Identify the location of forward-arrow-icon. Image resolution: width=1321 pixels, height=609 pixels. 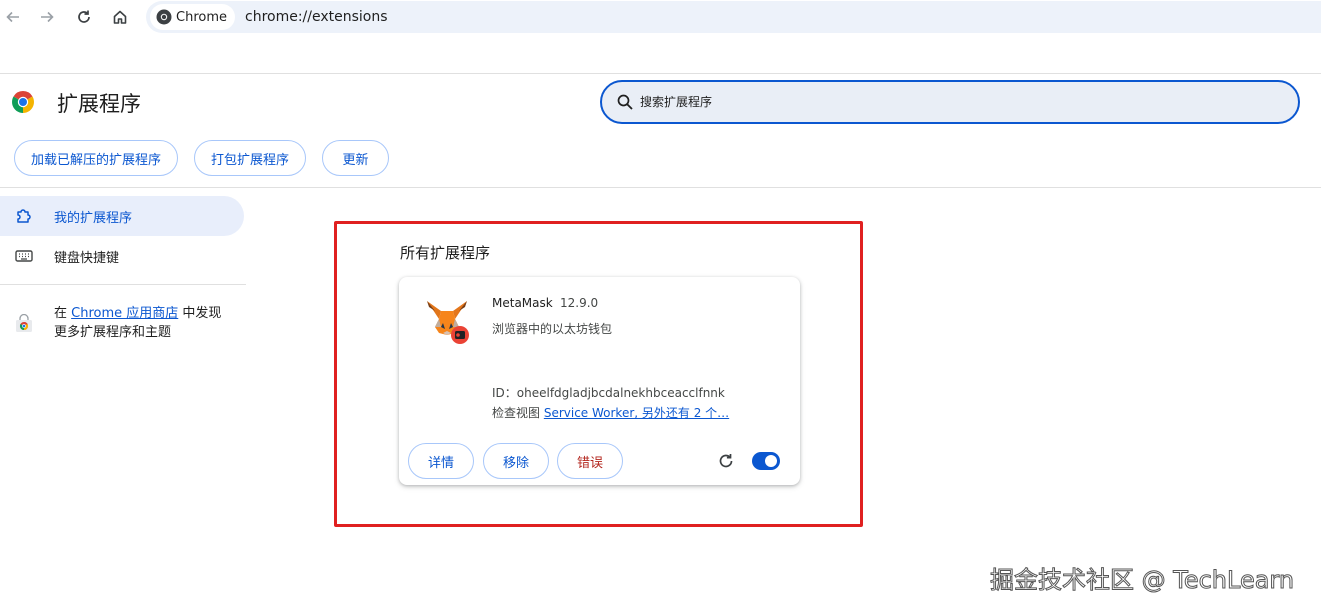
(47, 17).